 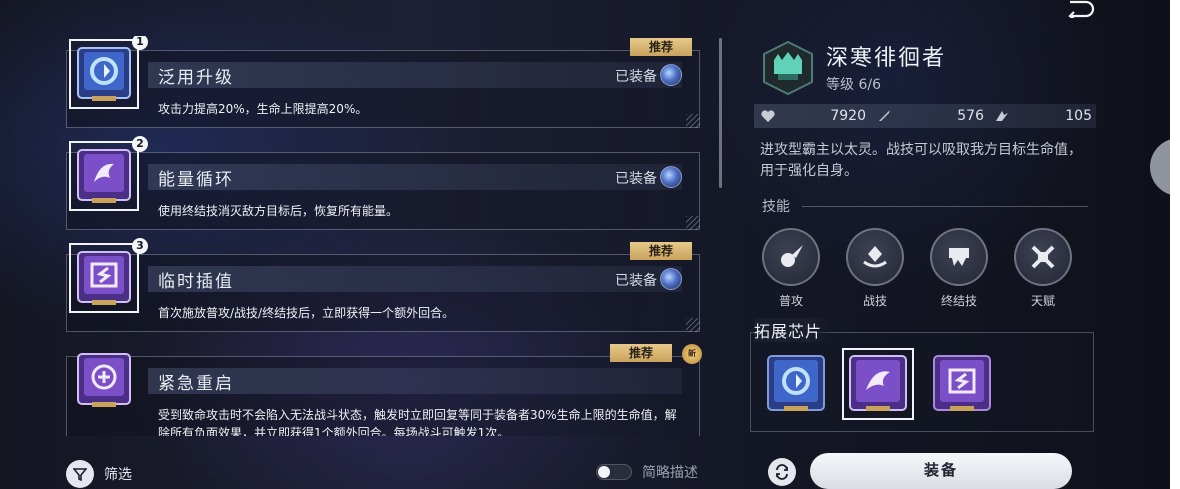 What do you see at coordinates (788, 68) in the screenshot?
I see `character-emblem-icon` at bounding box center [788, 68].